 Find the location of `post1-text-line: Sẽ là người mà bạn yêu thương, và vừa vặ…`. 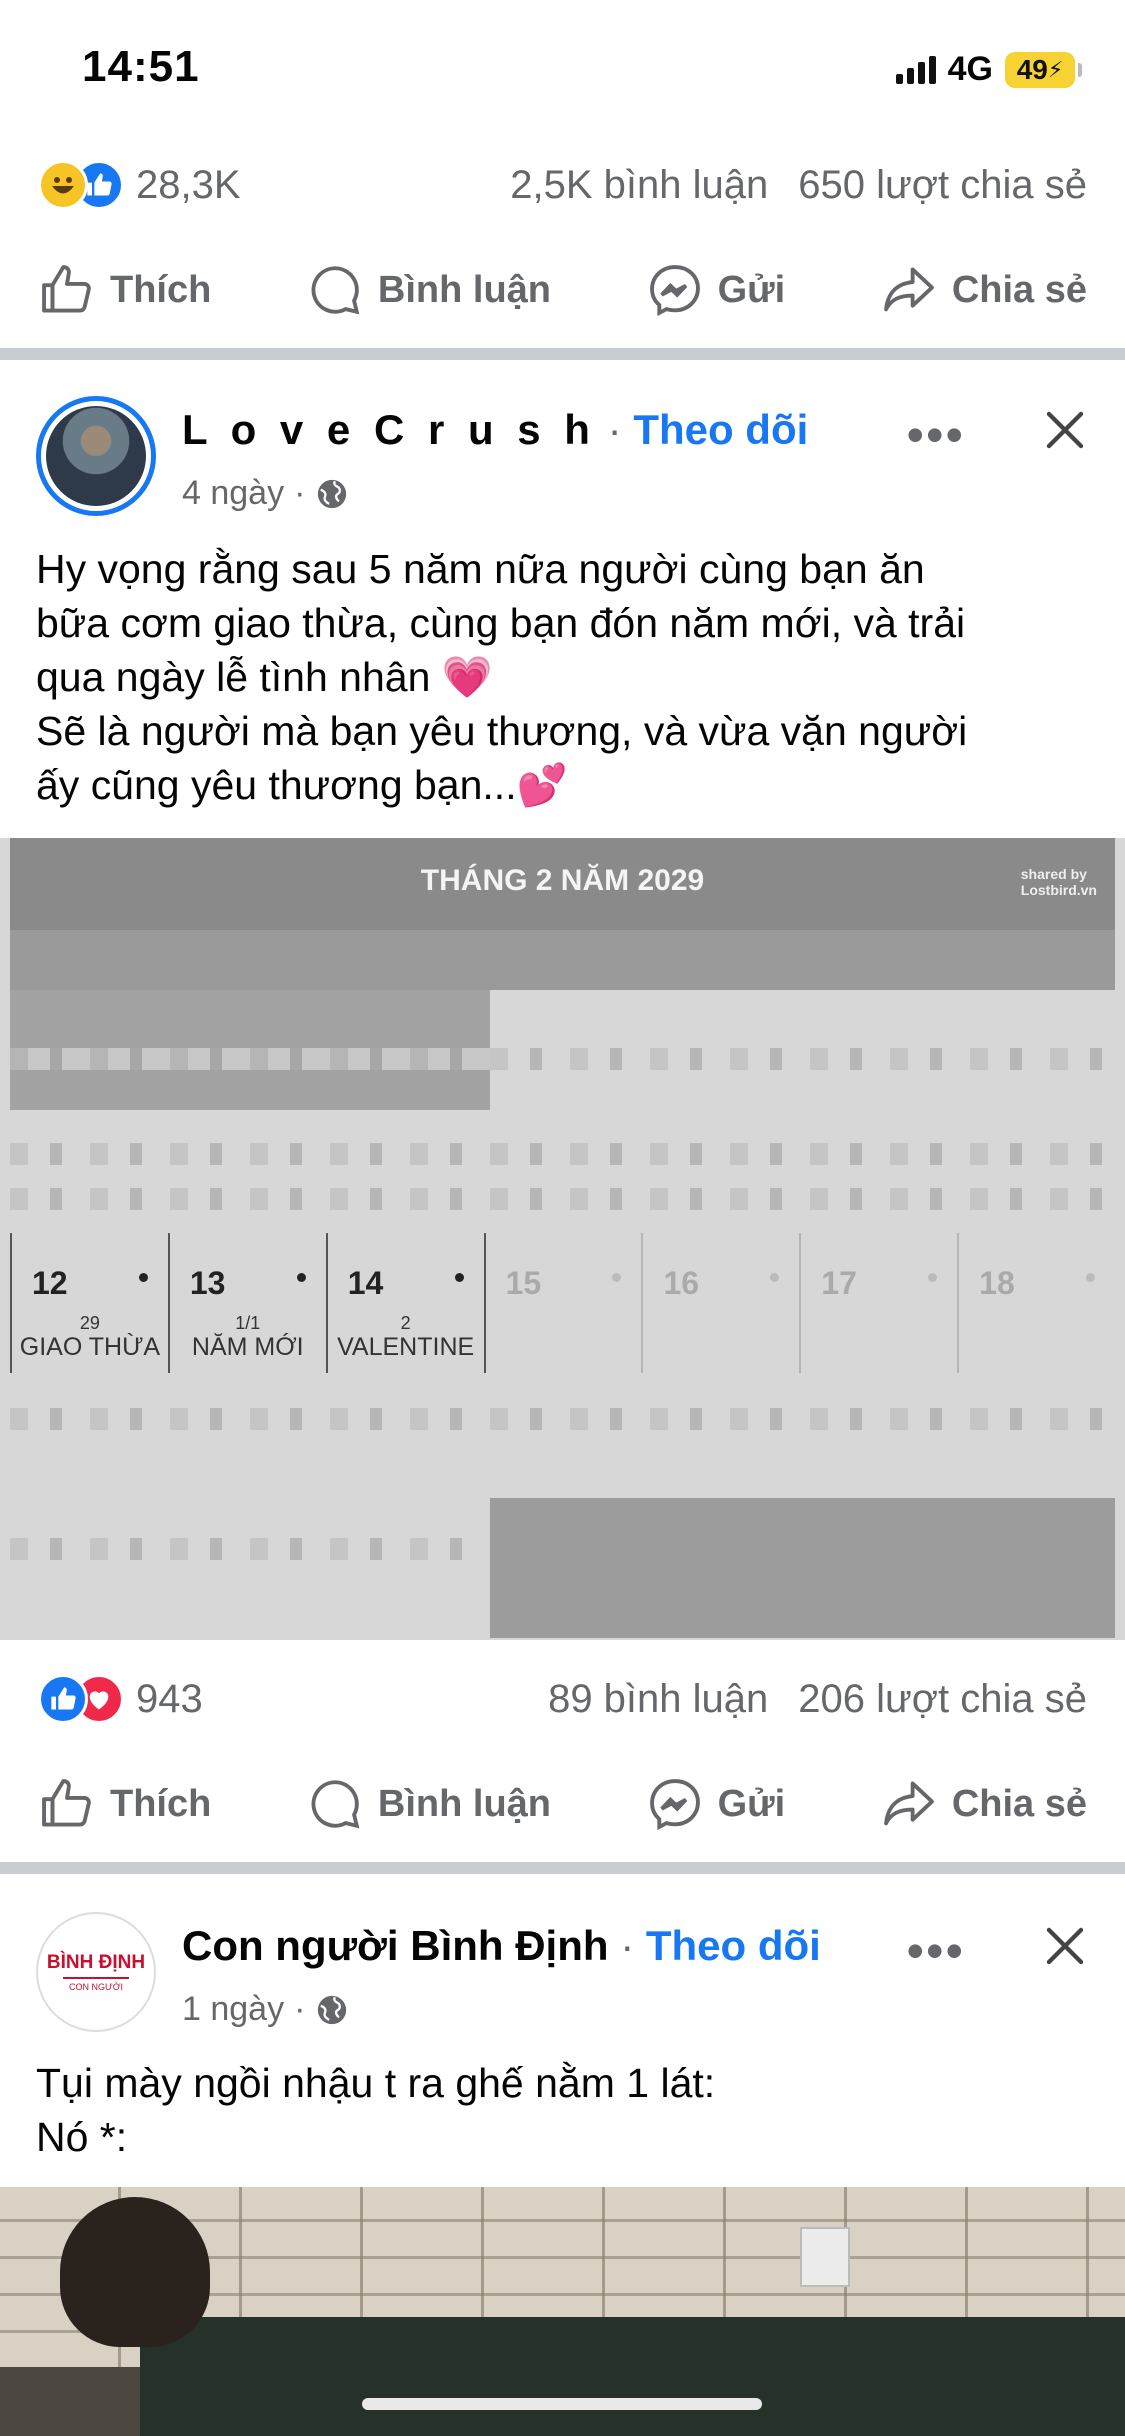

post1-text-line: Sẽ là người mà bạn yêu thương, và vừa vặ… is located at coordinates (502, 731).